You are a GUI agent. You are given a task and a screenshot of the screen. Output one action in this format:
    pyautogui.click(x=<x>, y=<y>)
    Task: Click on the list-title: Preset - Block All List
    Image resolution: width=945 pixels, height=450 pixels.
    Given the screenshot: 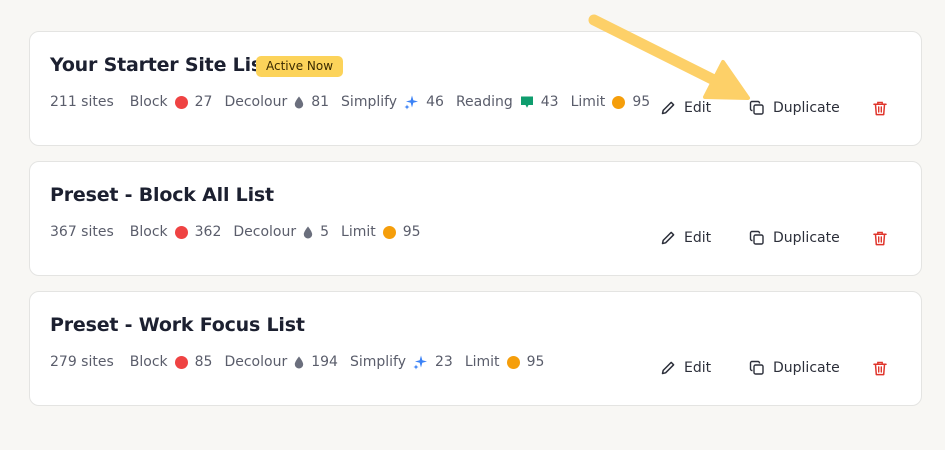 What is the action you would take?
    pyautogui.click(x=162, y=195)
    